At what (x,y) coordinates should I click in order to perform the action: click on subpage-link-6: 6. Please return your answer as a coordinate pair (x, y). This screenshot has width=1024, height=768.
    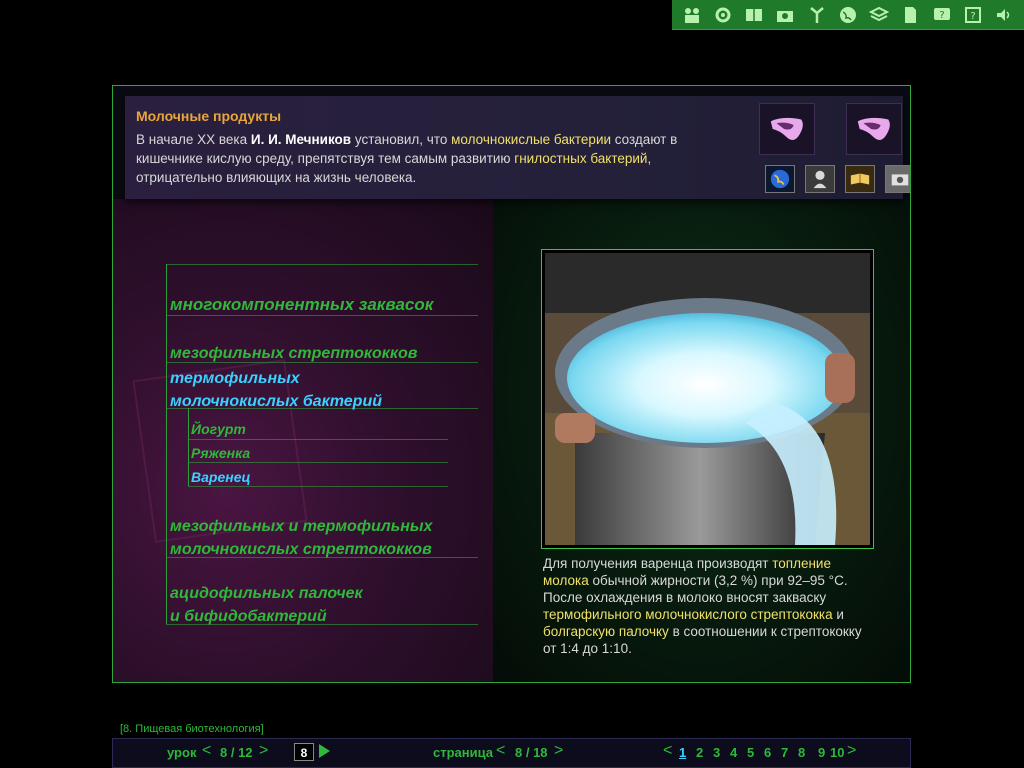
    Looking at the image, I should click on (767, 752).